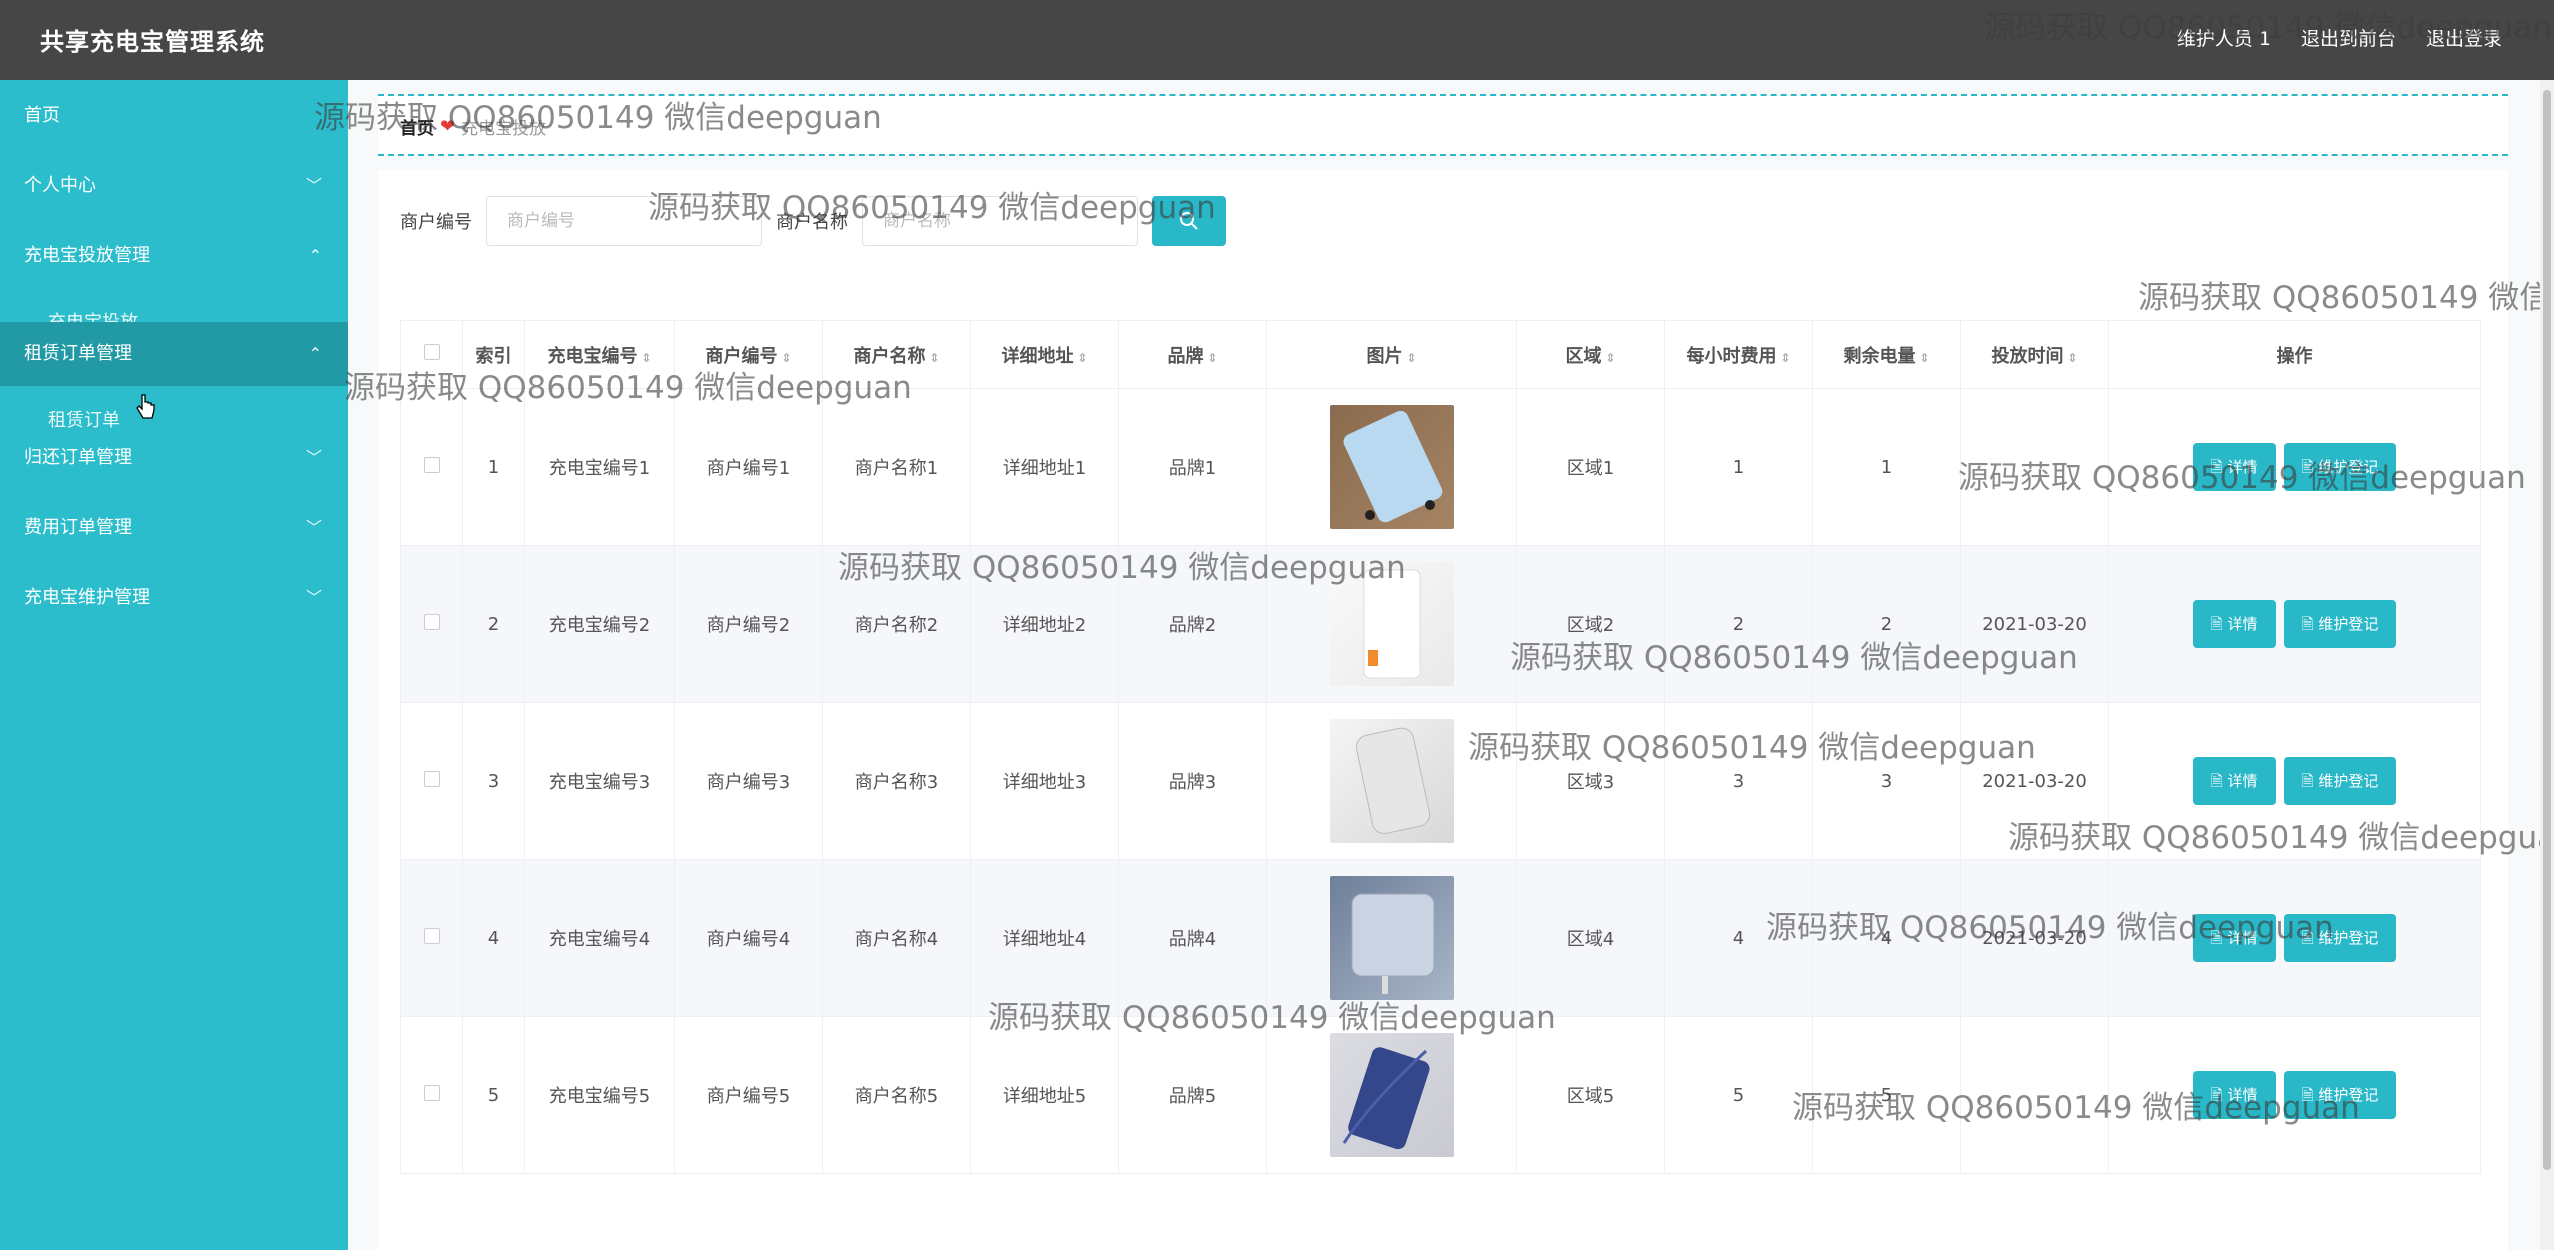 This screenshot has width=2554, height=1250. I want to click on sidebar-item-home: 首页, so click(174, 116).